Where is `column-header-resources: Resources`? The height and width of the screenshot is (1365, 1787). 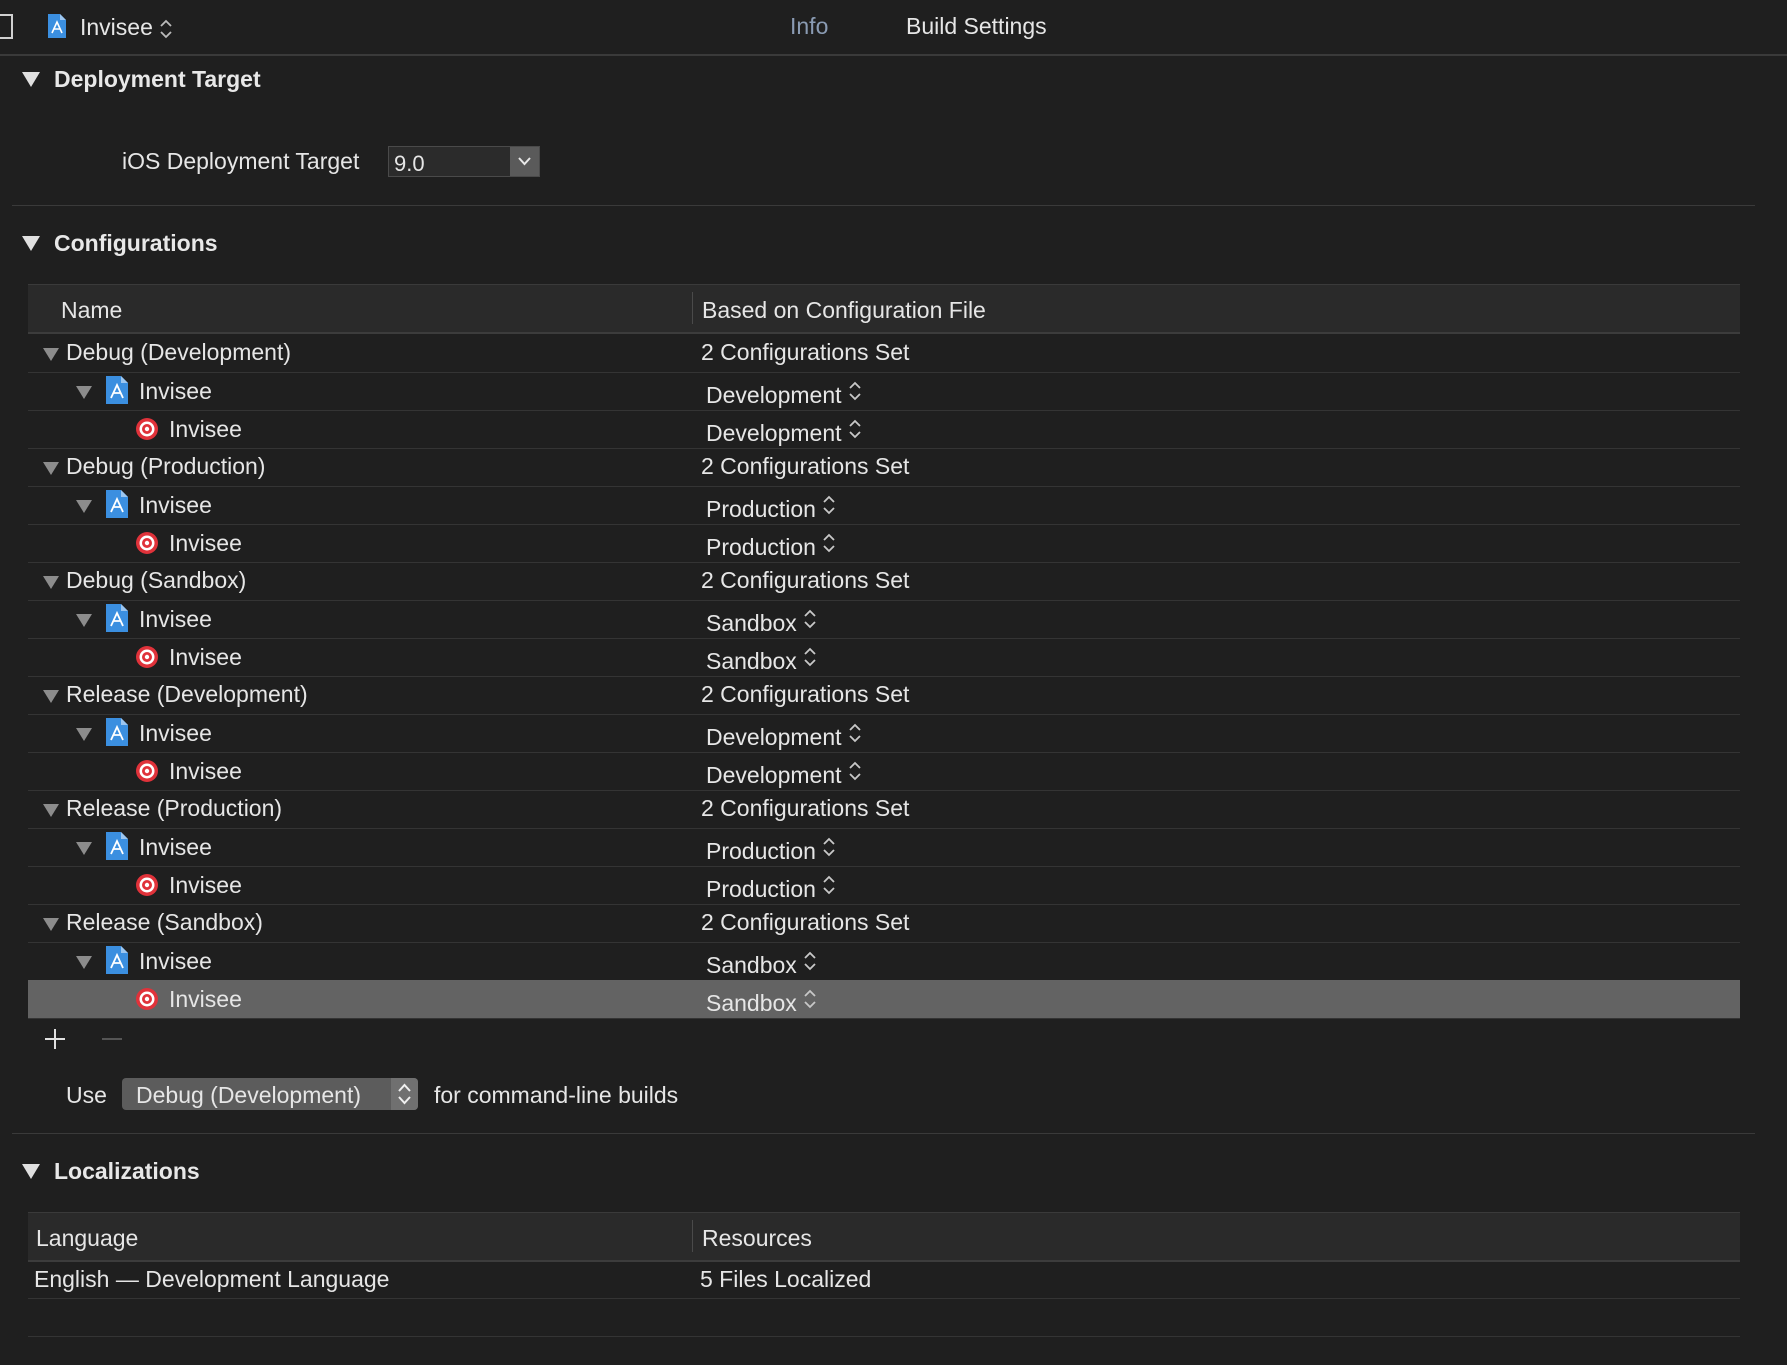
column-header-resources: Resources is located at coordinates (757, 1238).